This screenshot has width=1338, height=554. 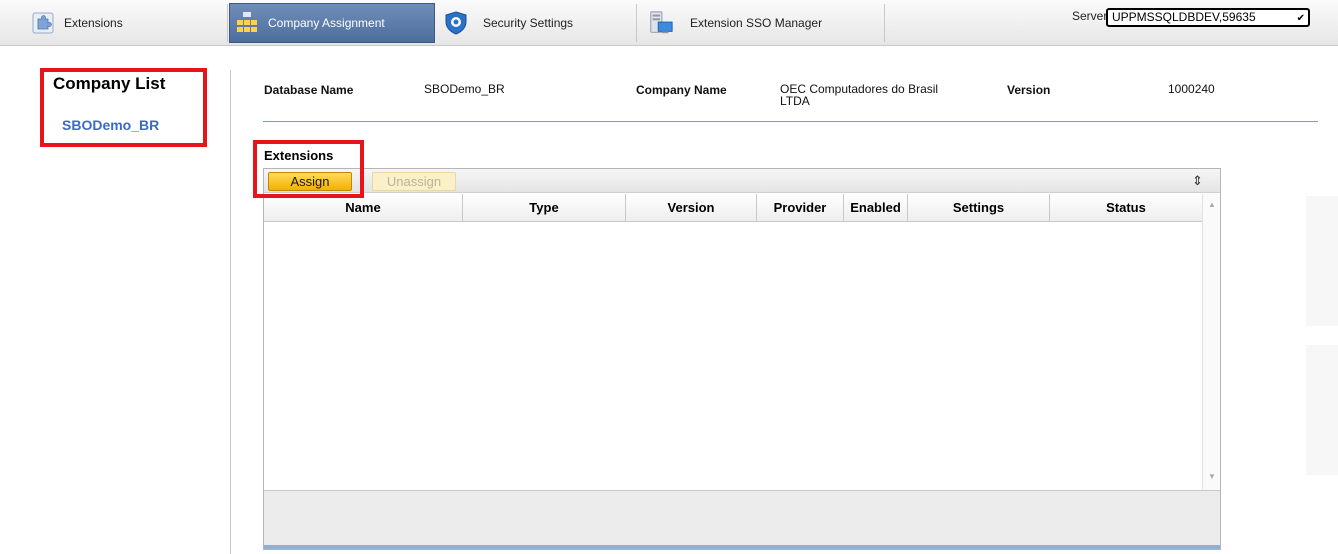 I want to click on column-header-status: Status, so click(x=1126, y=207).